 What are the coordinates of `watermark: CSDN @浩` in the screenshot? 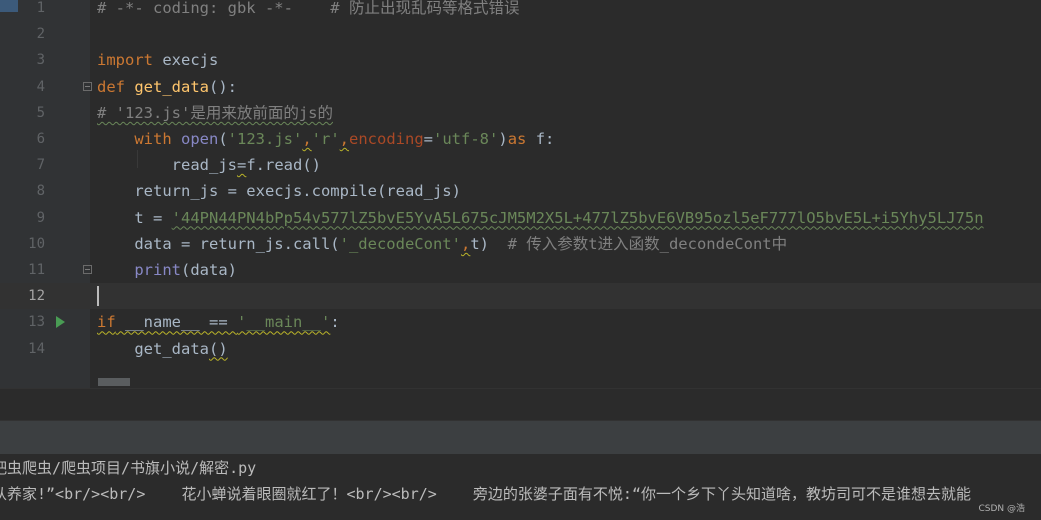 It's located at (1001, 509).